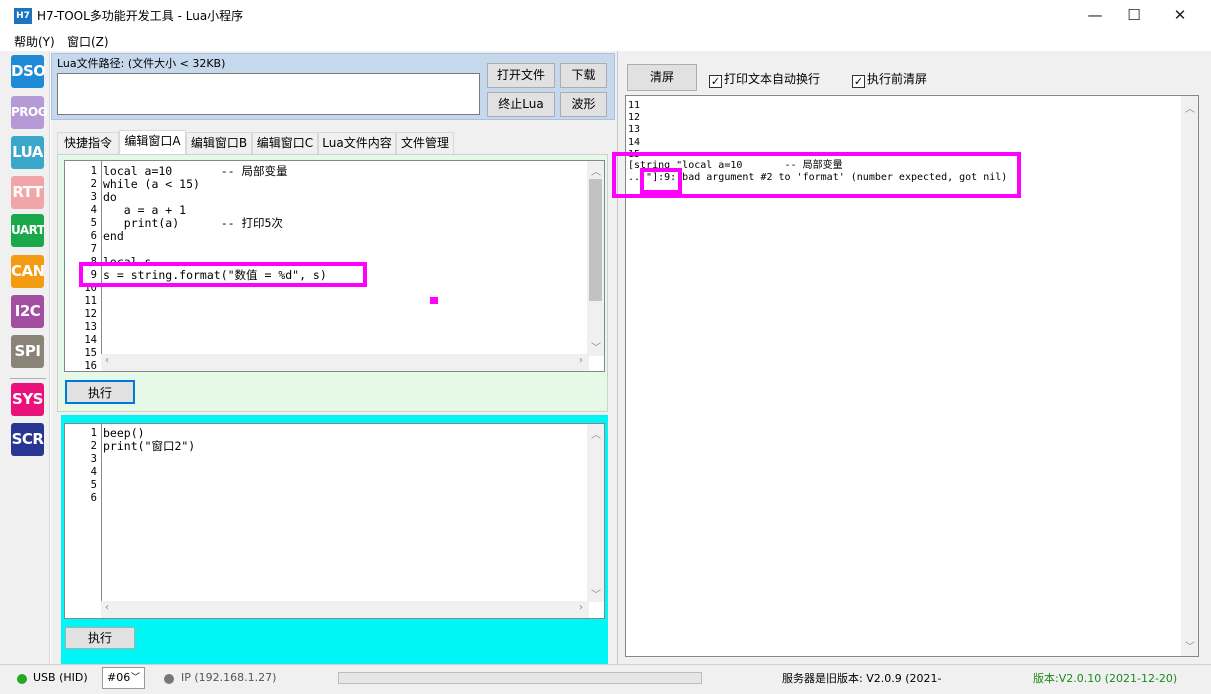  Describe the element at coordinates (88, 143) in the screenshot. I see `tab-quick-commands: 快捷指令` at that location.